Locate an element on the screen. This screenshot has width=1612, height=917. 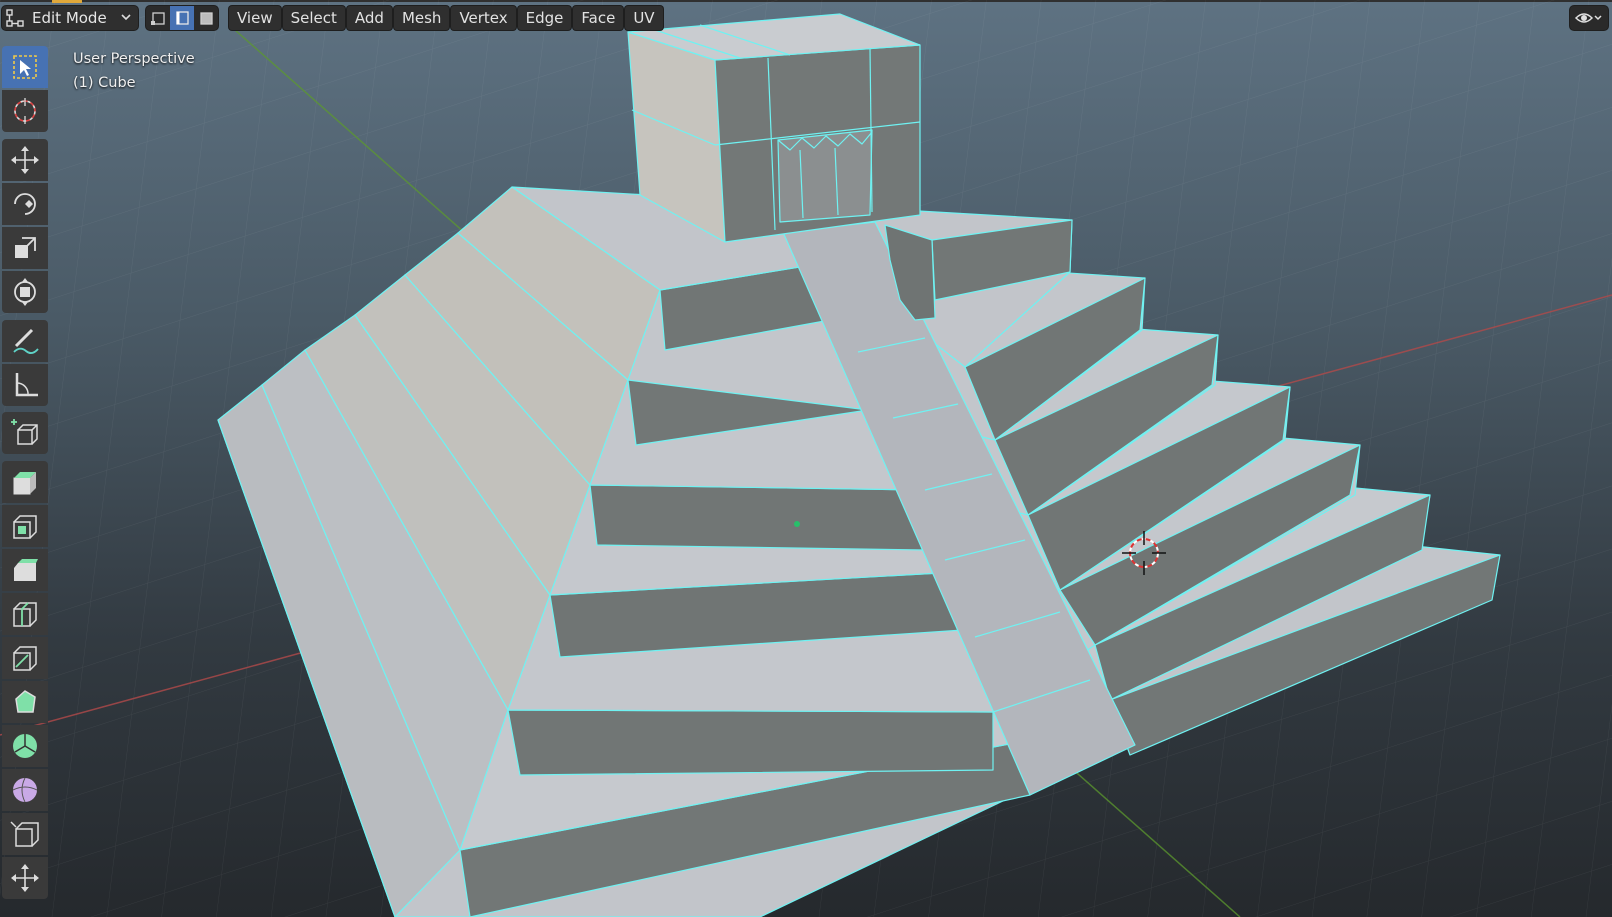
object-name-label: (1) Cube is located at coordinates (104, 83).